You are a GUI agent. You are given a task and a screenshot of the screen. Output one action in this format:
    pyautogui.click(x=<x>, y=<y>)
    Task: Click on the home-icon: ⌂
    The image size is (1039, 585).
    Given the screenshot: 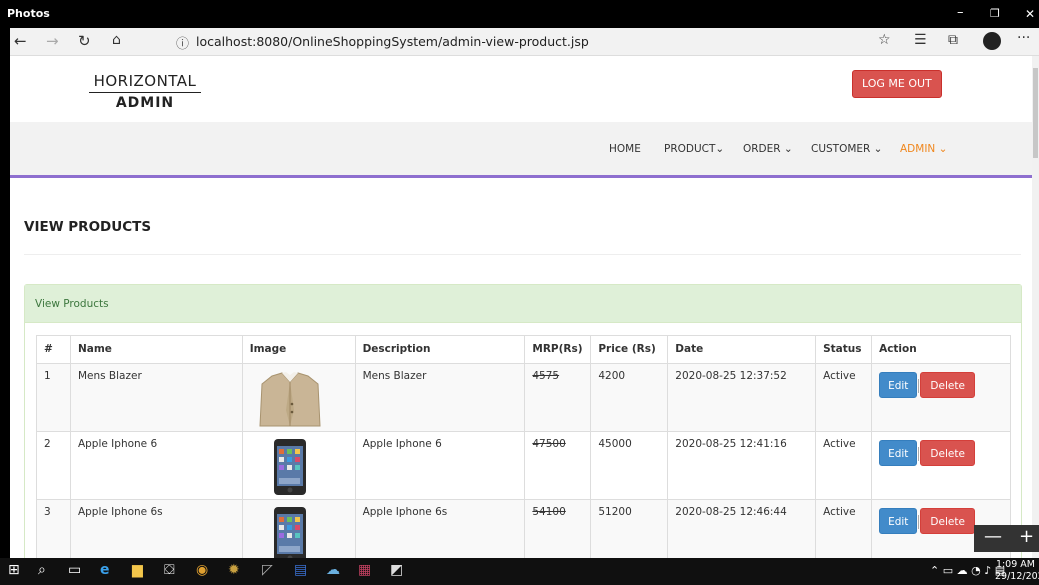 What is the action you would take?
    pyautogui.click(x=116, y=40)
    